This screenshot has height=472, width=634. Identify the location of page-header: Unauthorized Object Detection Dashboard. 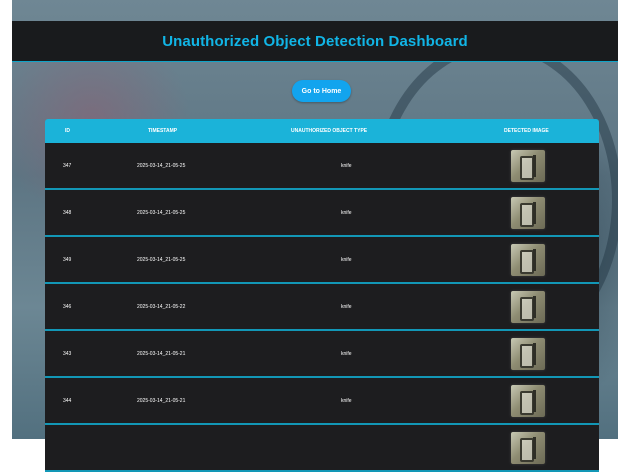
(315, 41).